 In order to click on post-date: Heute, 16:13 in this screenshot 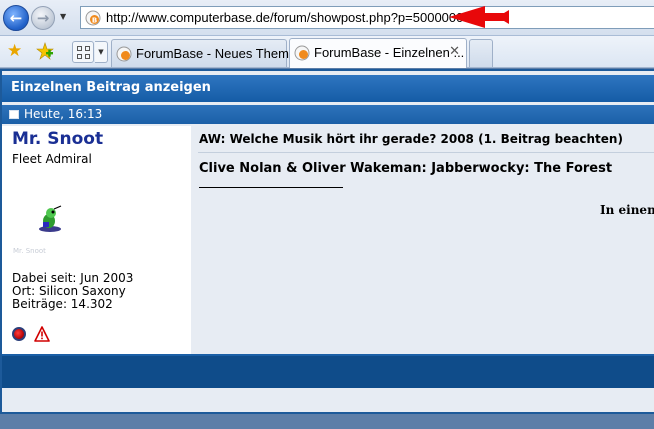, I will do `click(63, 114)`.